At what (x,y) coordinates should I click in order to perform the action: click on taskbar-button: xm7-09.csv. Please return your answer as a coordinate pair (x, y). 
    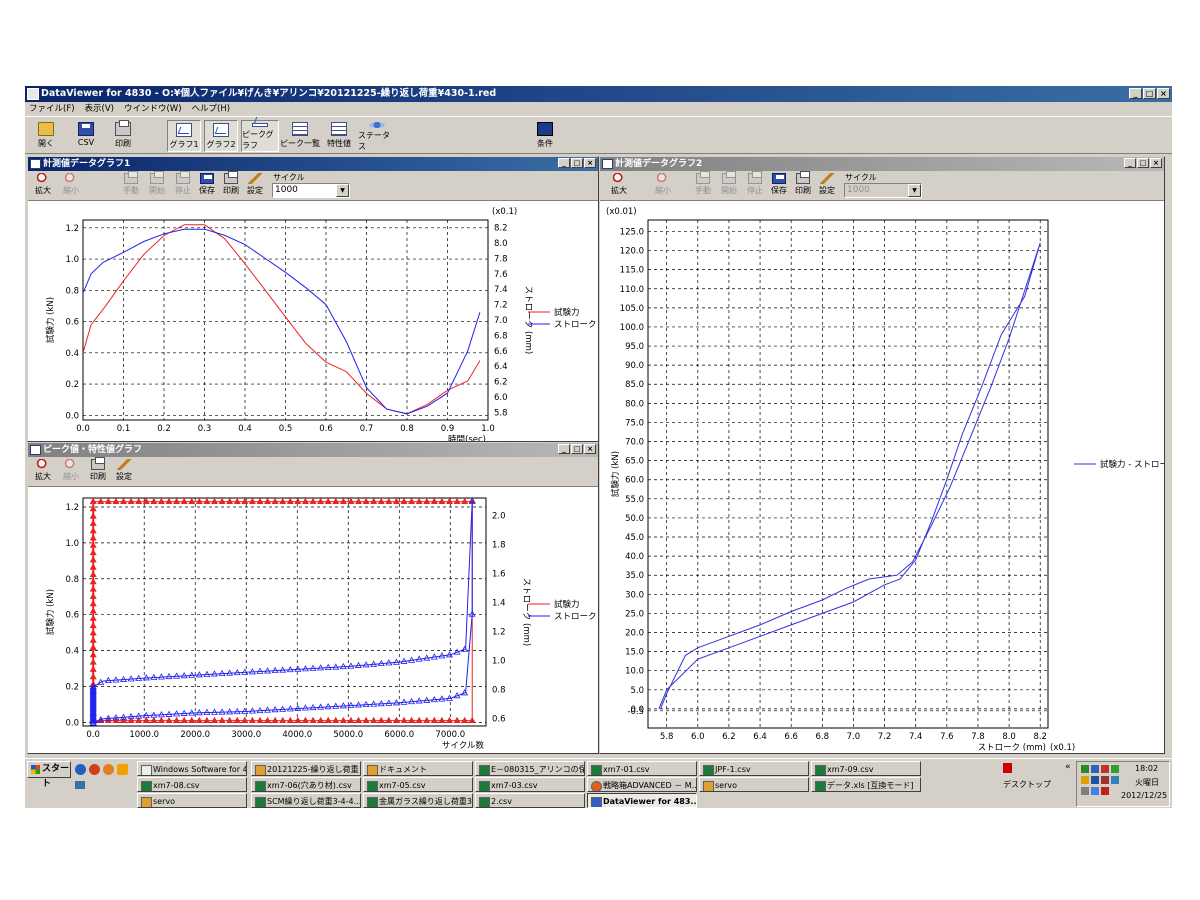
    Looking at the image, I should click on (866, 768).